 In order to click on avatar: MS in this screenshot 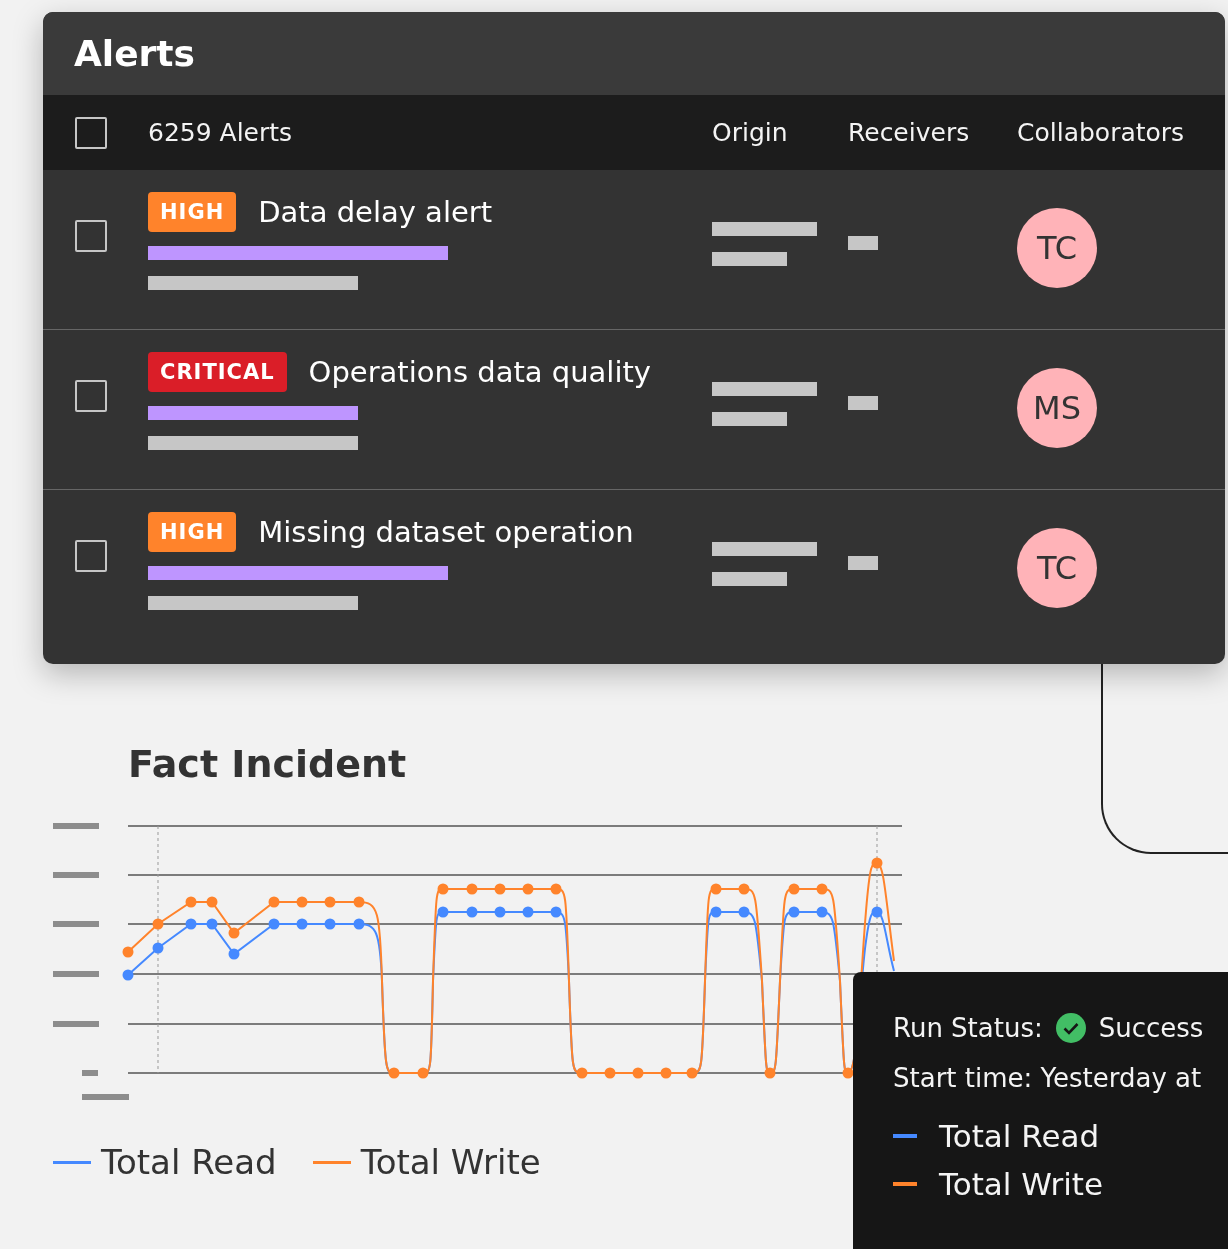, I will do `click(1057, 408)`.